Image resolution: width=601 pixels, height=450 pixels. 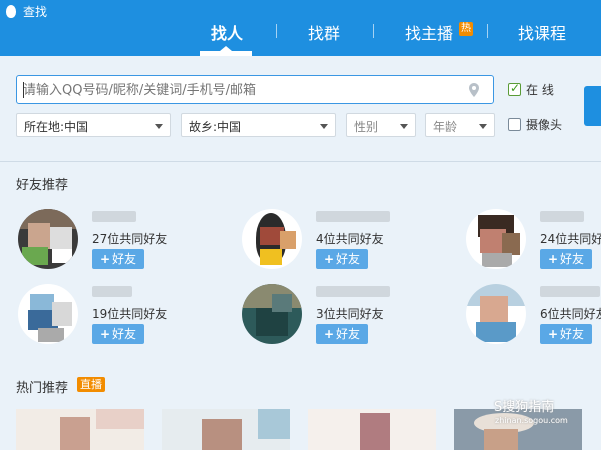 I want to click on watermark-text: S搜狗指南, so click(x=524, y=407).